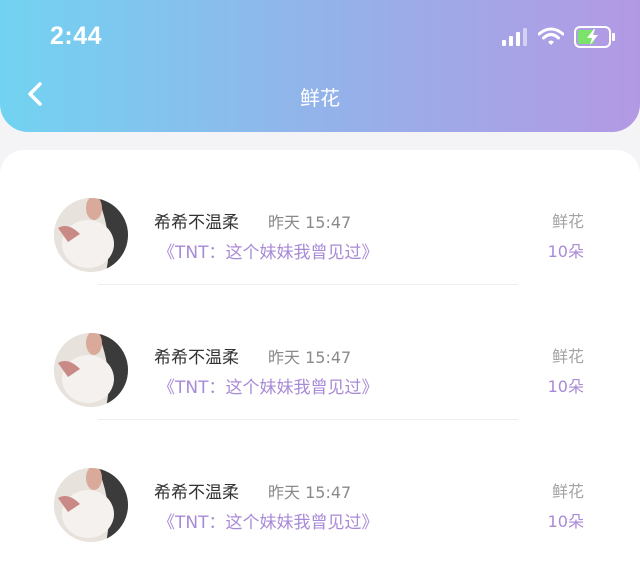 The width and height of the screenshot is (640, 580). What do you see at coordinates (551, 39) in the screenshot?
I see `wifi-icon` at bounding box center [551, 39].